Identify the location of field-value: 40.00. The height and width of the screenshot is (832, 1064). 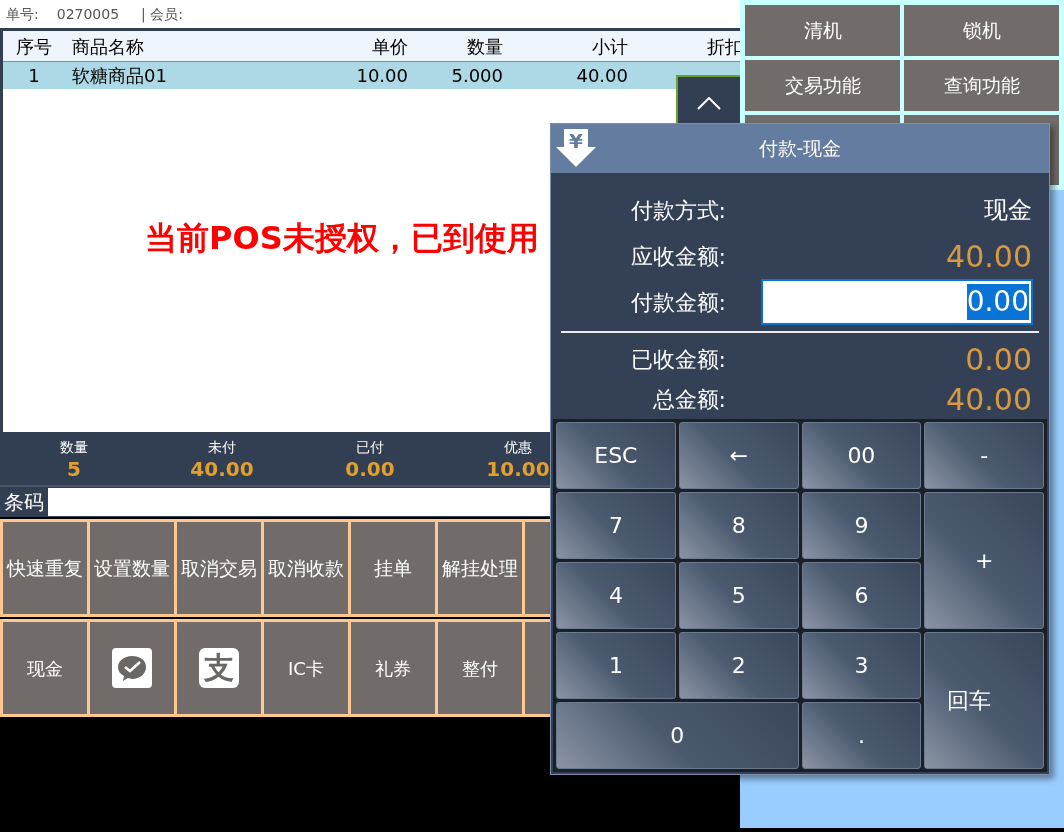
(989, 256).